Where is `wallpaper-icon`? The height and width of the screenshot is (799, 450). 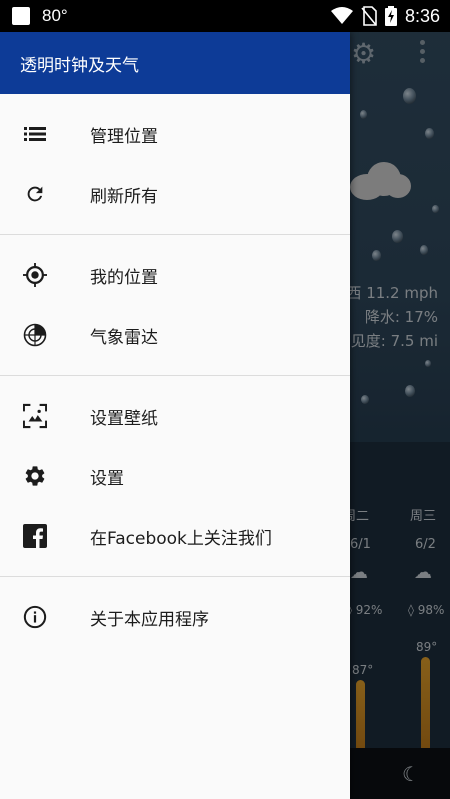 wallpaper-icon is located at coordinates (35, 416).